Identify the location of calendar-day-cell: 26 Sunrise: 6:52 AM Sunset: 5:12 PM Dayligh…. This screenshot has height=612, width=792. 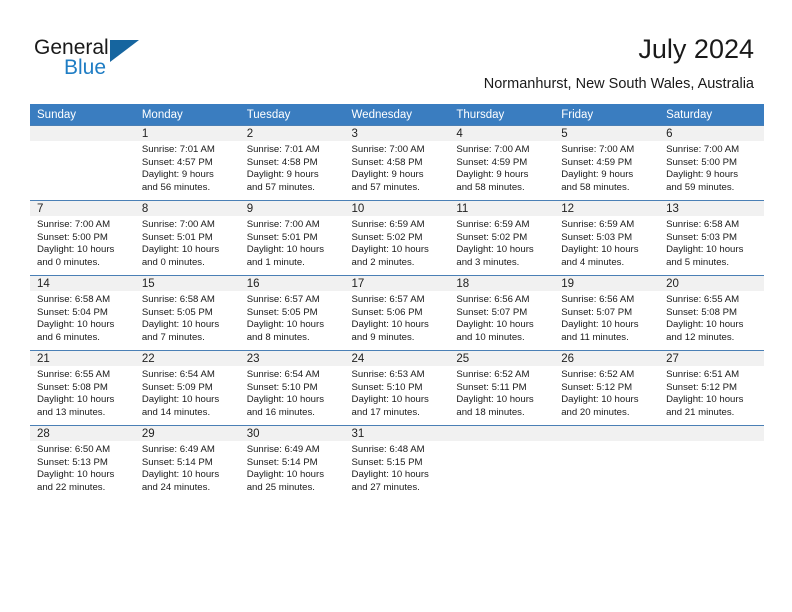
(607, 387).